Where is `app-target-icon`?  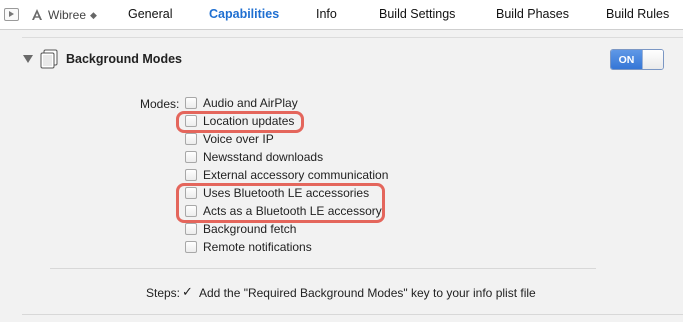
app-target-icon is located at coordinates (37, 15).